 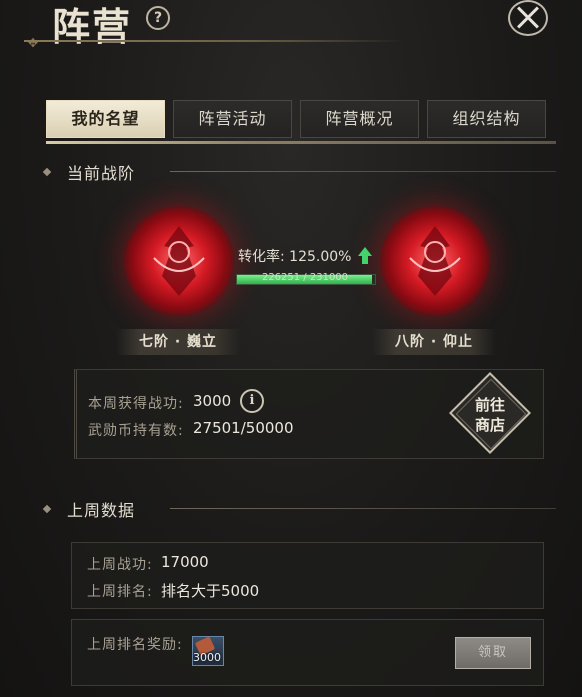 What do you see at coordinates (178, 342) in the screenshot?
I see `current-rank-label: 七阶 · 巍立` at bounding box center [178, 342].